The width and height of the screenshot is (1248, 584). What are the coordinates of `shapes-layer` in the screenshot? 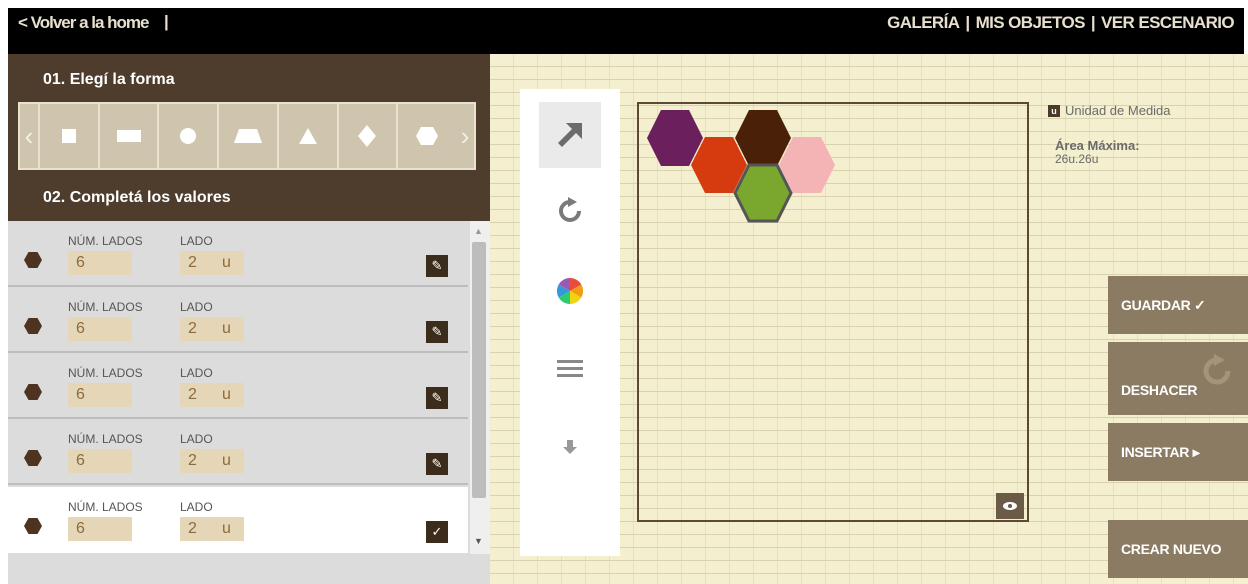 It's located at (741, 166).